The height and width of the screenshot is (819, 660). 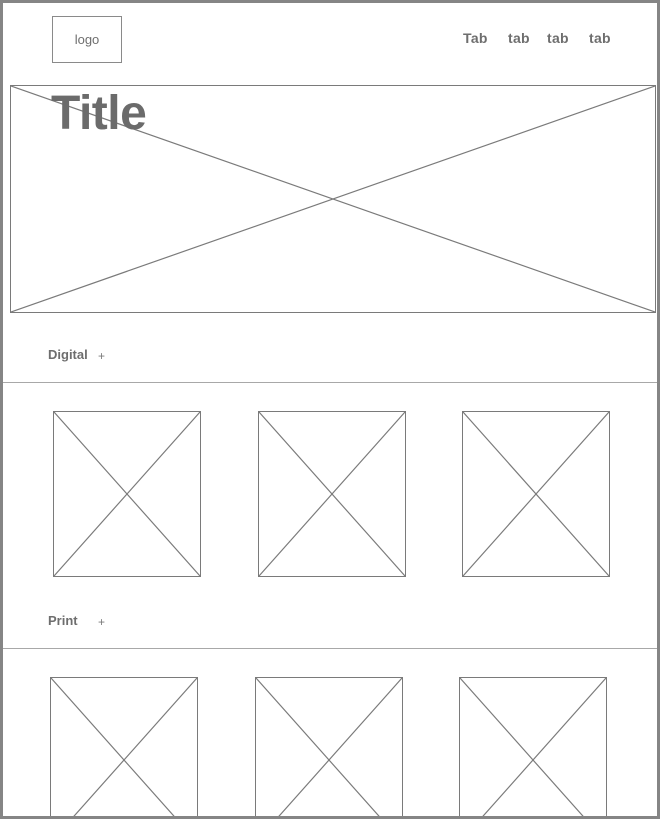 I want to click on digital-item-2-placeholder, so click(x=332, y=494).